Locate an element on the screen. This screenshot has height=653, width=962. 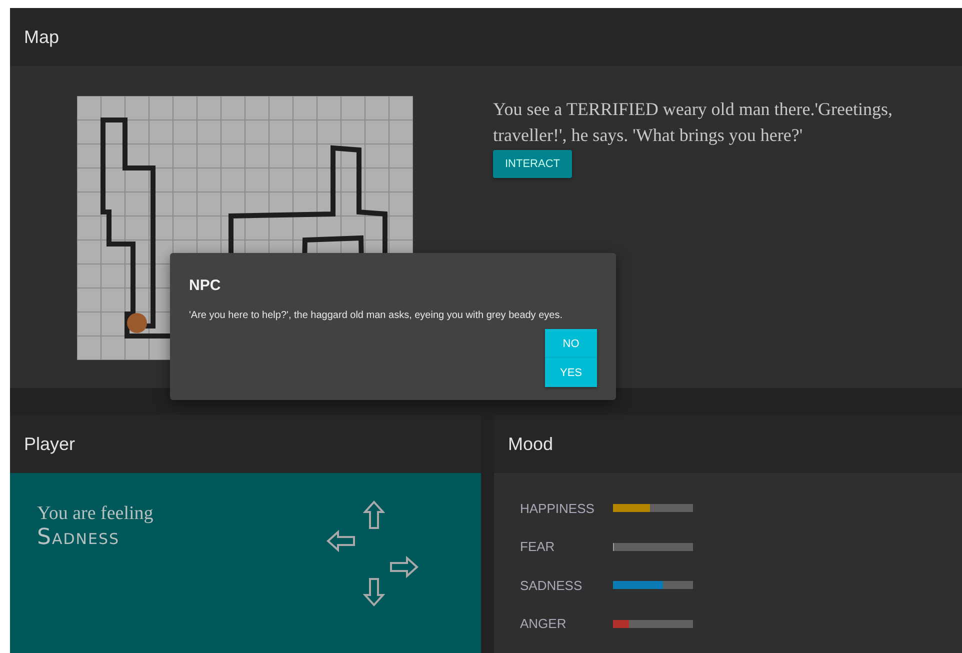
feeling-label: You are feeling is located at coordinates (95, 514).